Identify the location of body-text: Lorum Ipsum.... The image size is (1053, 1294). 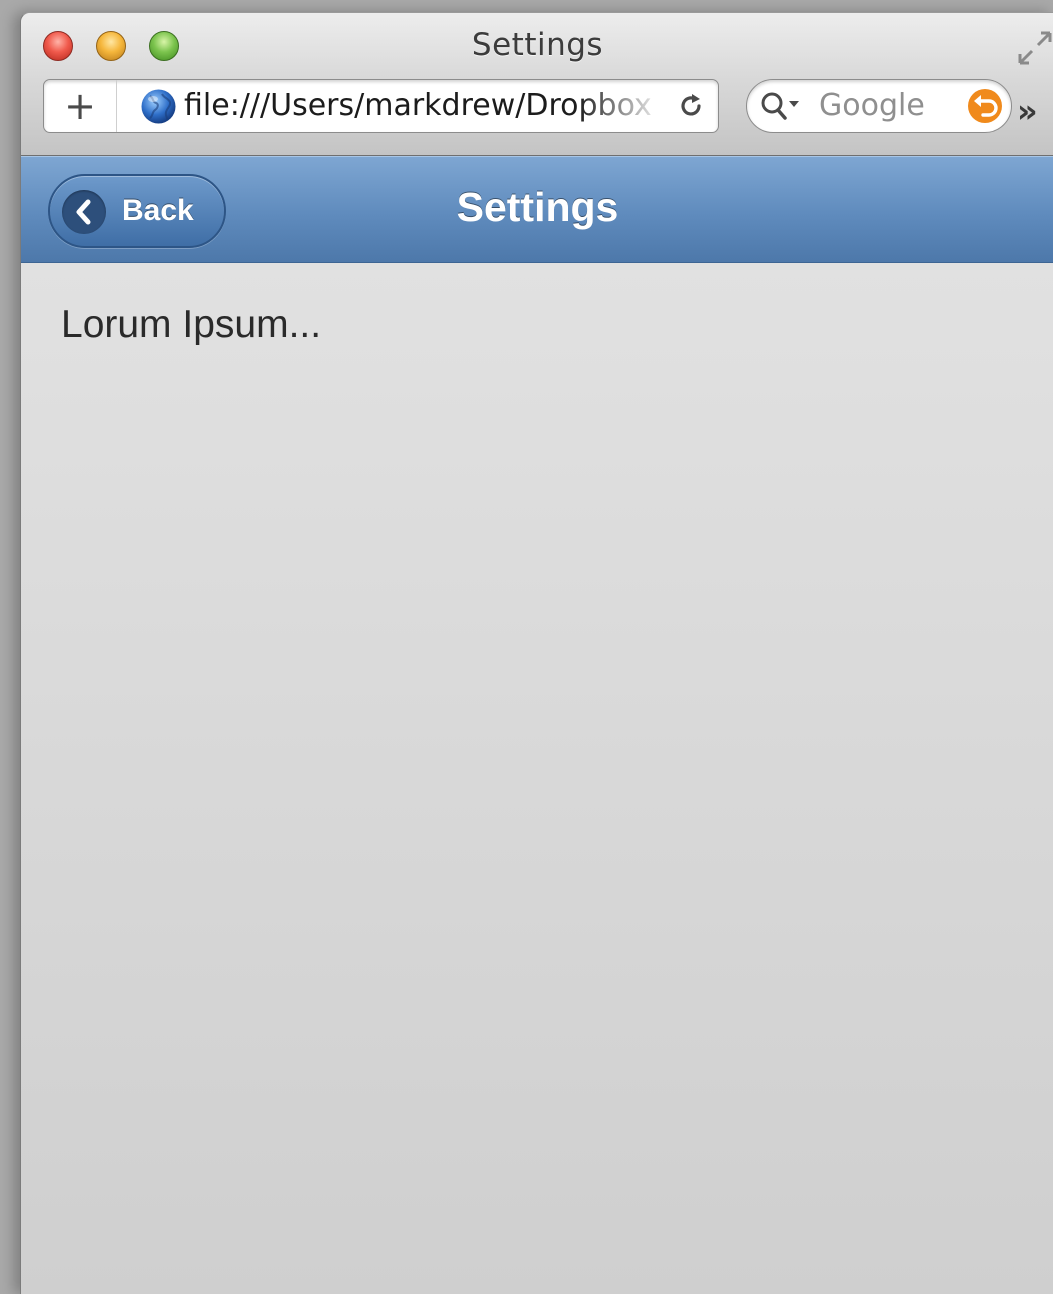
(191, 324).